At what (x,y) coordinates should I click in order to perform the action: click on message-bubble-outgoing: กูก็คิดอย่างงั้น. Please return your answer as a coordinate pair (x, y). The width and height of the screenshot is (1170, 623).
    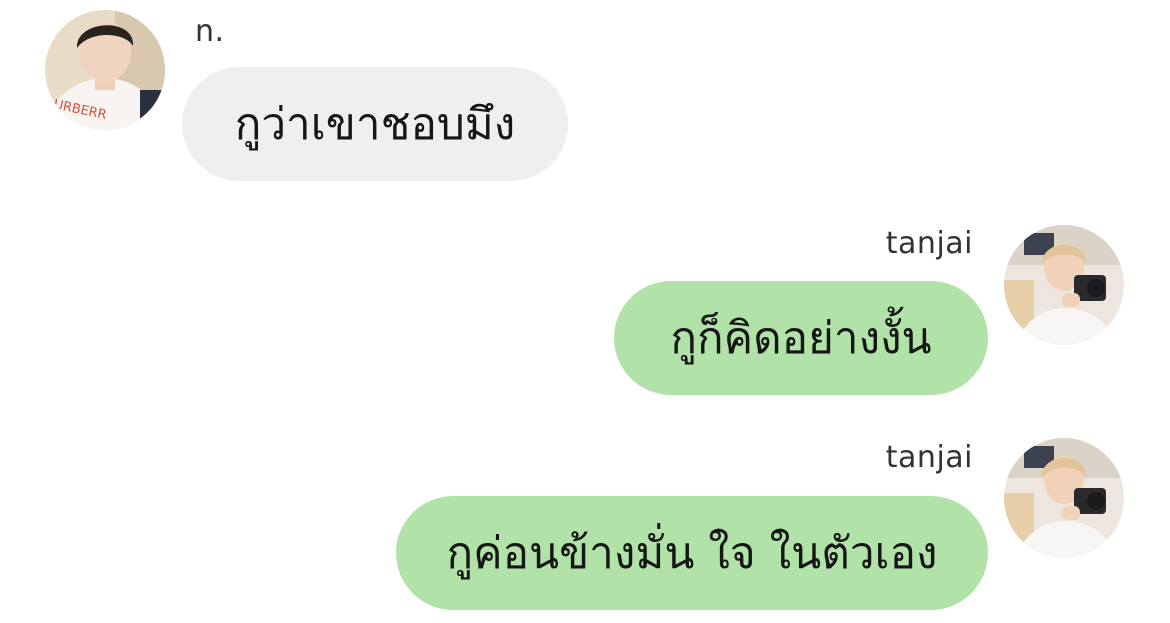
    Looking at the image, I should click on (801, 338).